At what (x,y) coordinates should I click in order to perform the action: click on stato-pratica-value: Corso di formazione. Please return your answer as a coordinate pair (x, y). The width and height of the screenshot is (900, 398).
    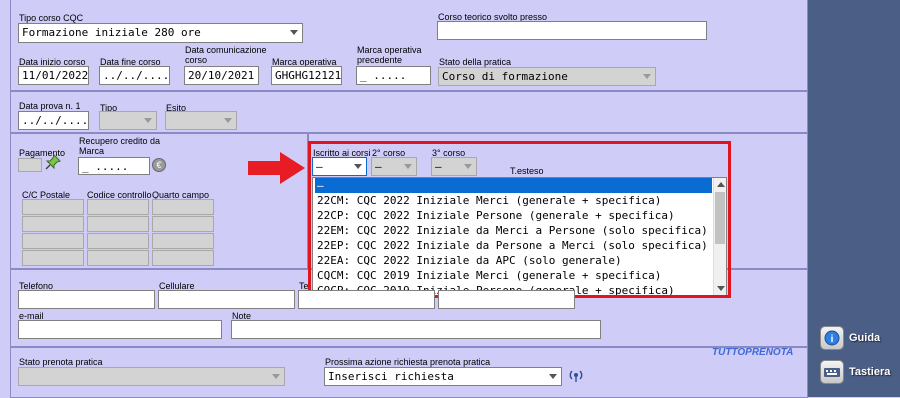
    Looking at the image, I should click on (505, 76).